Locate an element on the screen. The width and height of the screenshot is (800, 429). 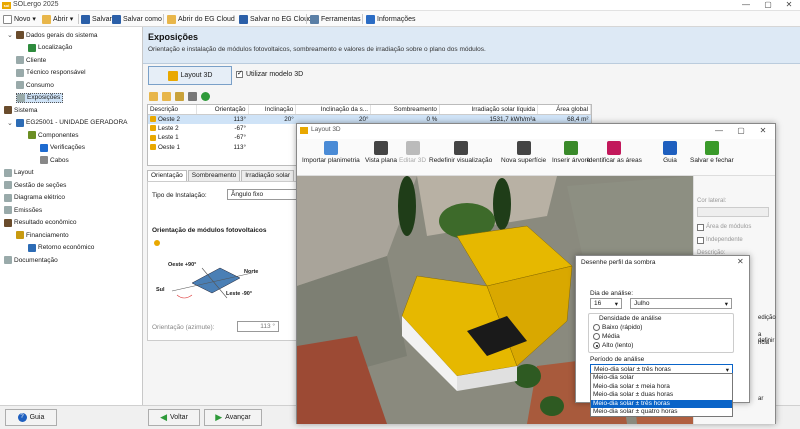
ribbon-button: Guia is located at coordinates (670, 152).